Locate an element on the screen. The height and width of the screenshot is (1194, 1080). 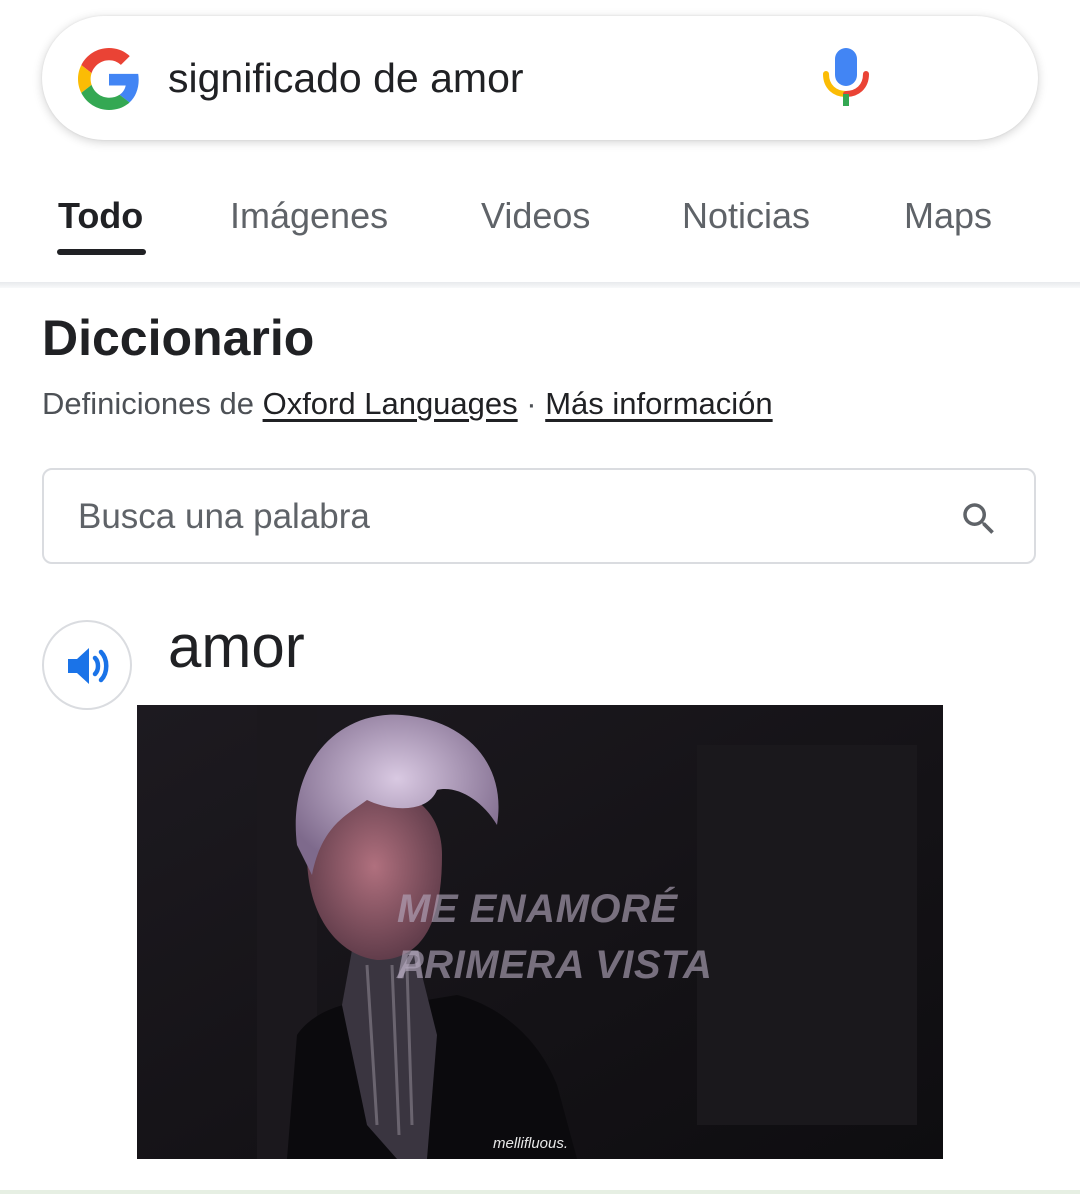
tab-maps: Maps is located at coordinates (948, 216).